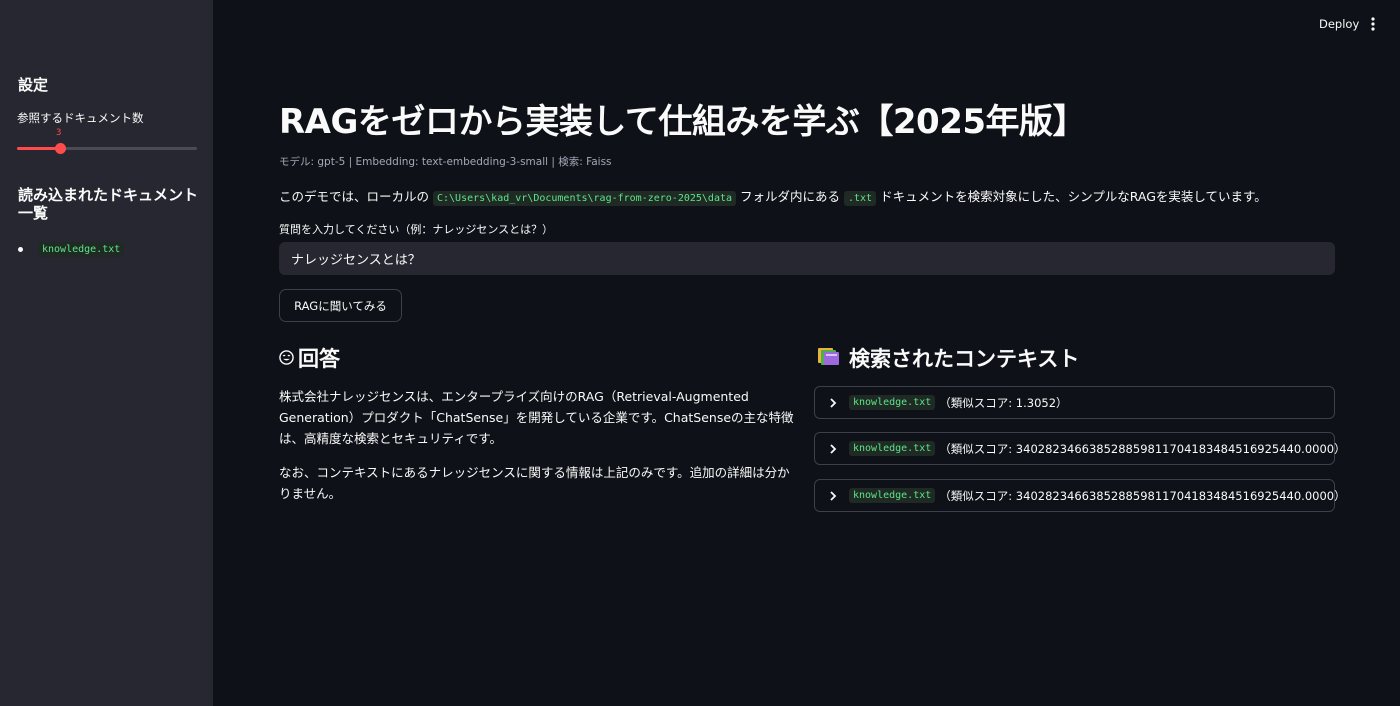  What do you see at coordinates (860, 198) in the screenshot?
I see `file-extension: .txt` at bounding box center [860, 198].